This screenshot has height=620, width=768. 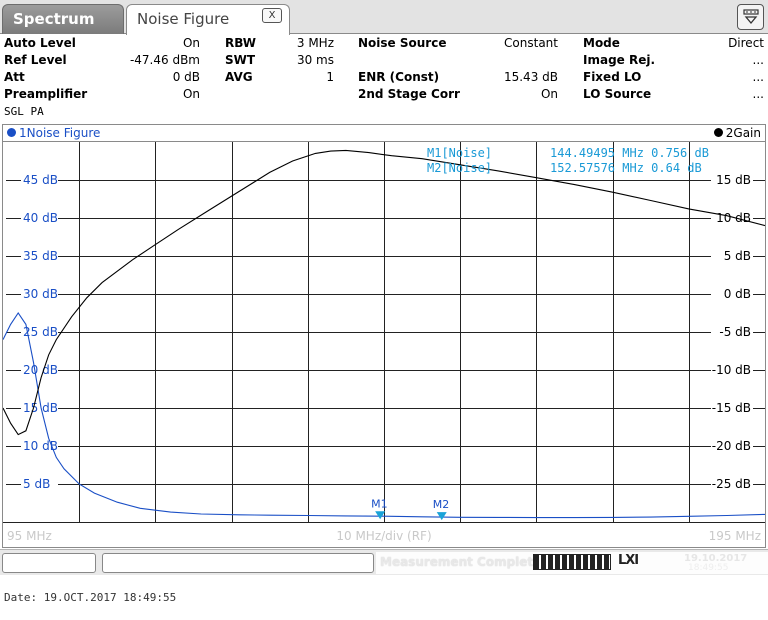 What do you see at coordinates (186, 77) in the screenshot?
I see `att-value: 0 dB` at bounding box center [186, 77].